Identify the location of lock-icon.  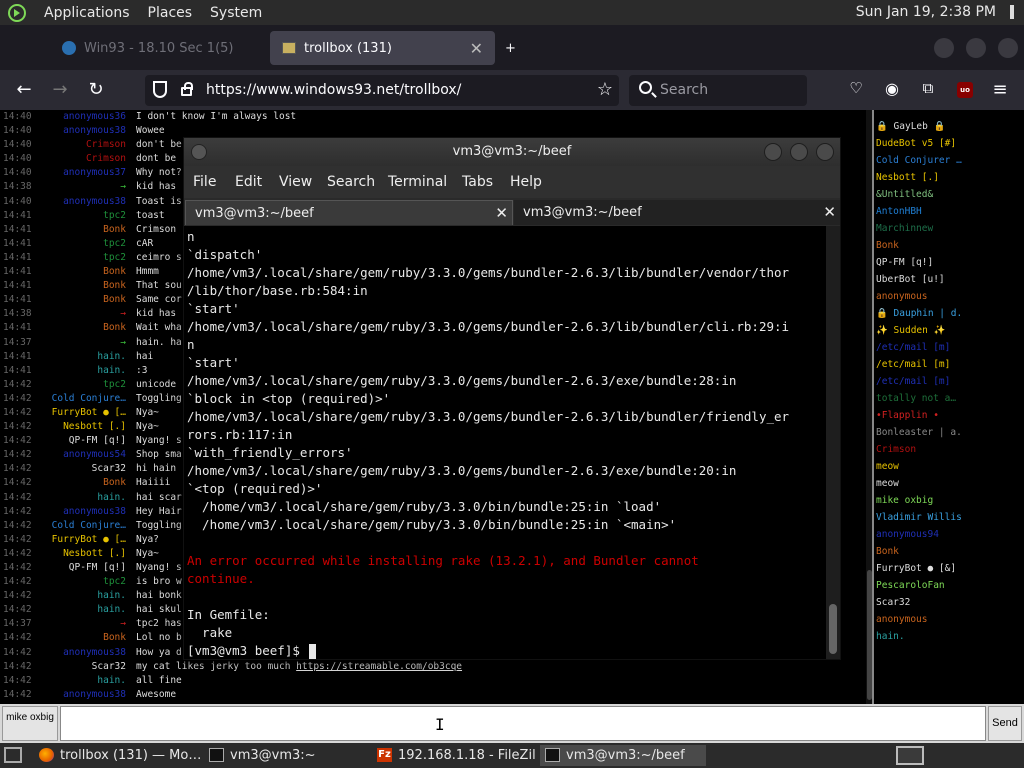
(187, 89).